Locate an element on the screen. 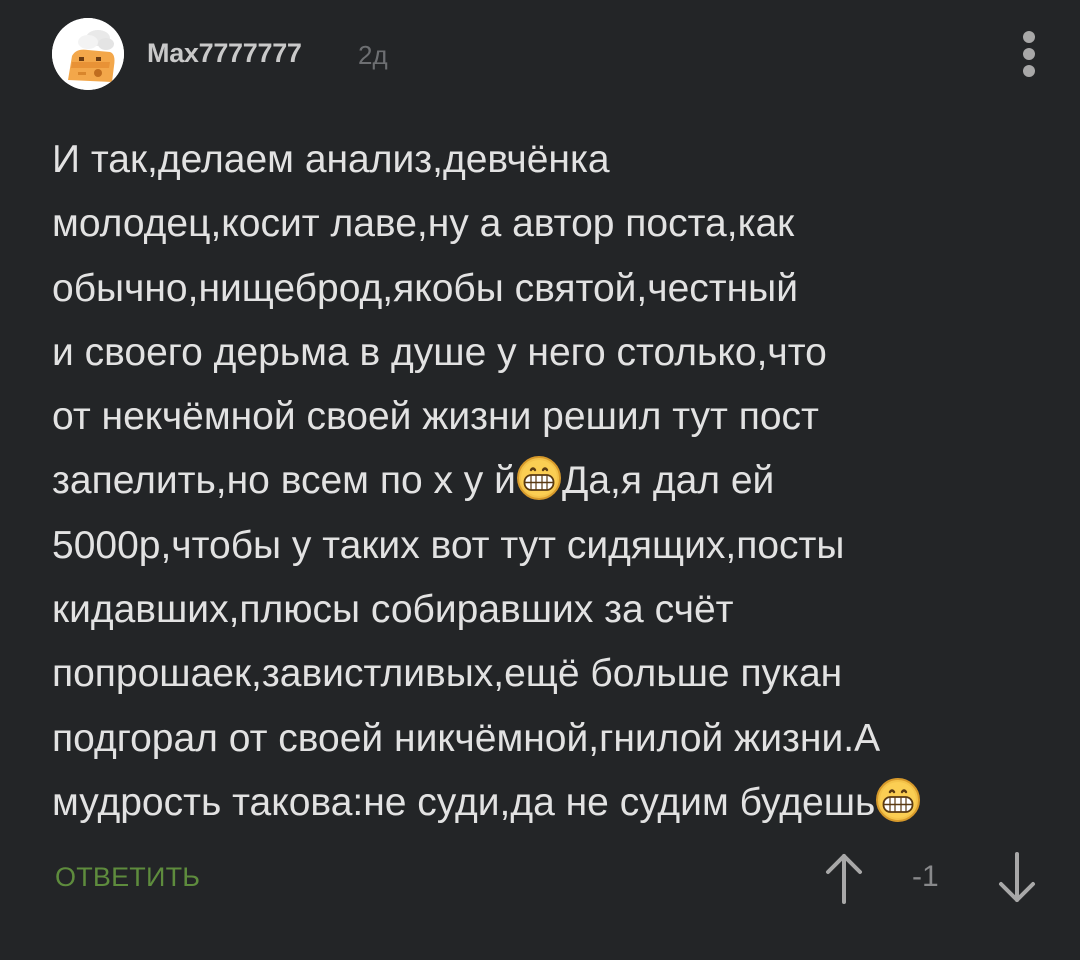 This screenshot has width=1080, height=960. avatar is located at coordinates (88, 54).